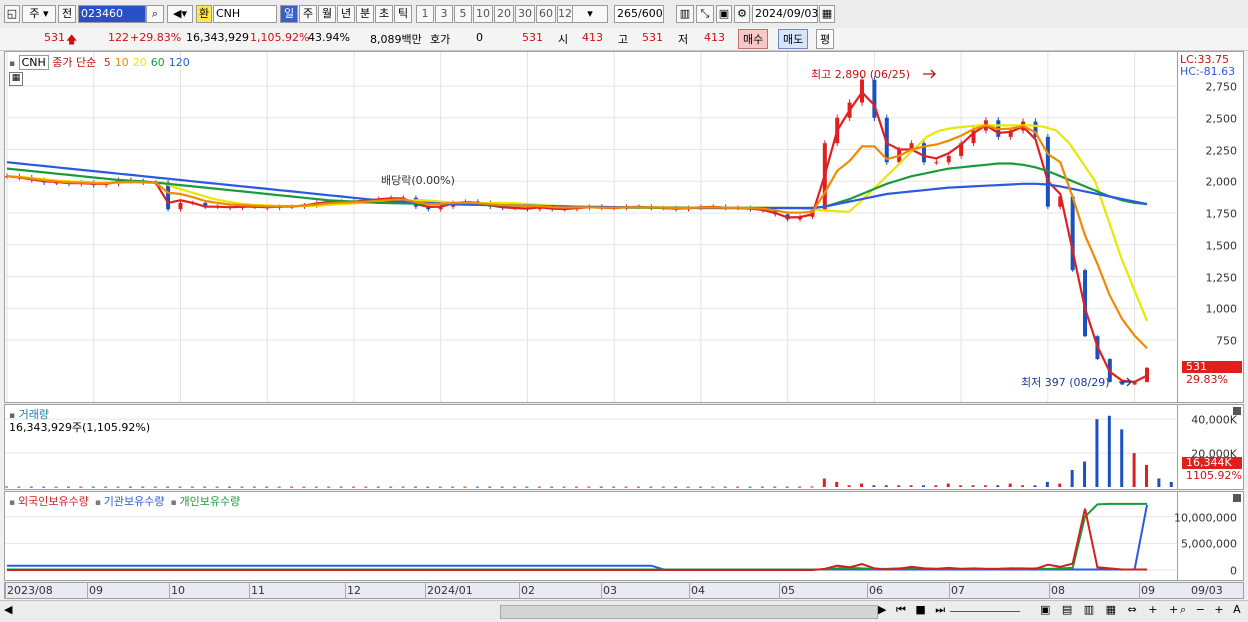  I want to click on stock-code-input: 023460, so click(112, 14).